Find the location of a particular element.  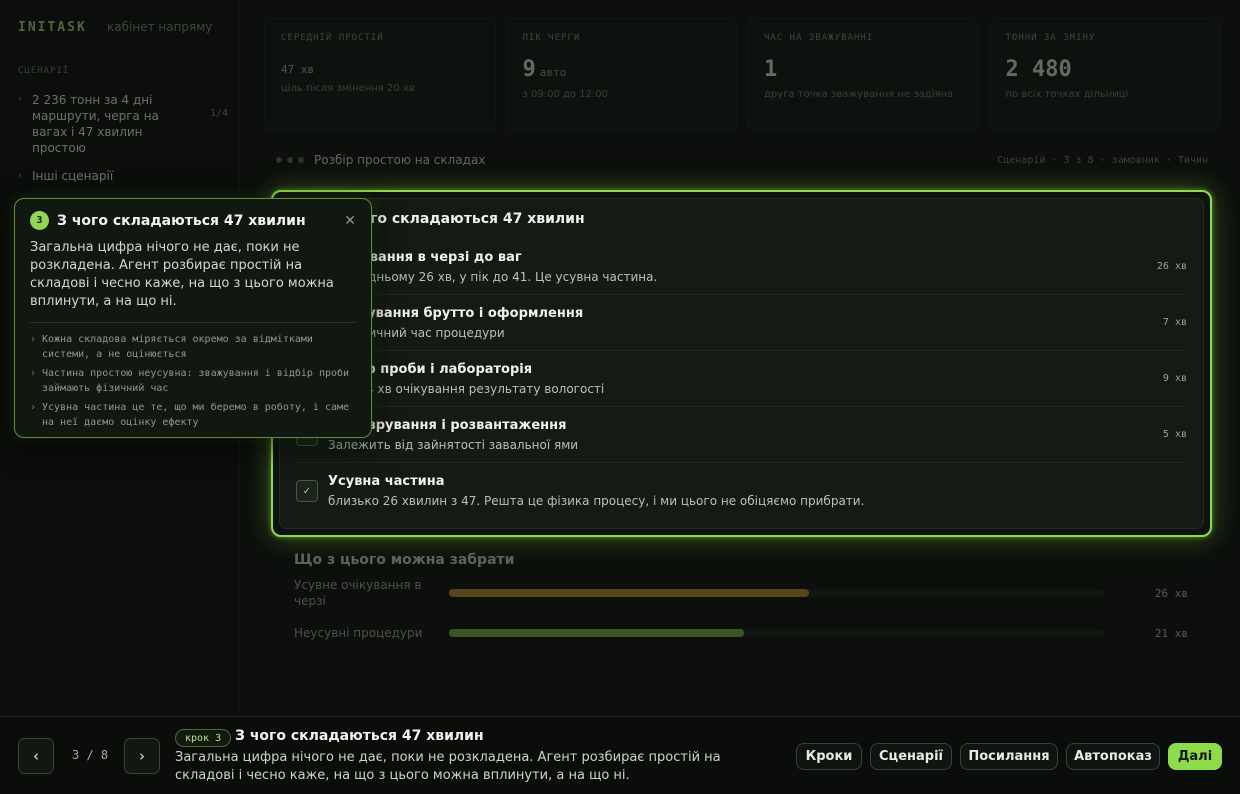

sidebar-item-count: 1/4 is located at coordinates (218, 113).